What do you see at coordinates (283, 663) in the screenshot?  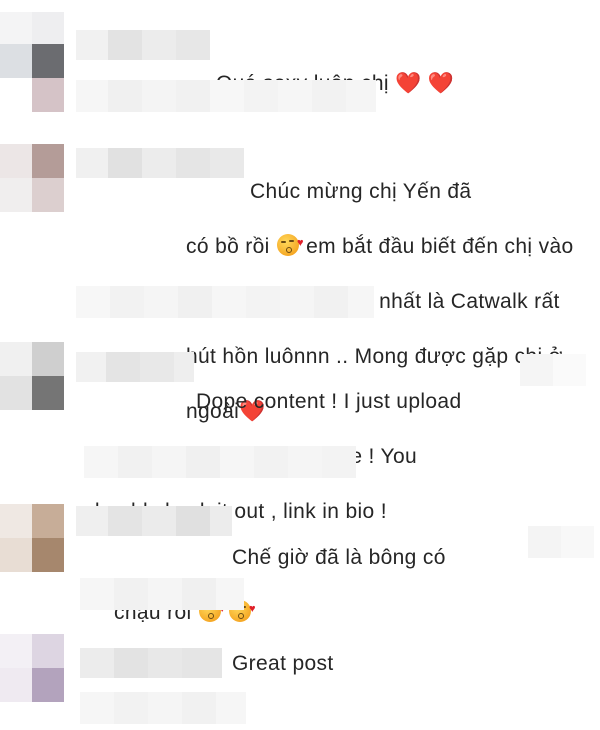 I see `comment-text: Great post` at bounding box center [283, 663].